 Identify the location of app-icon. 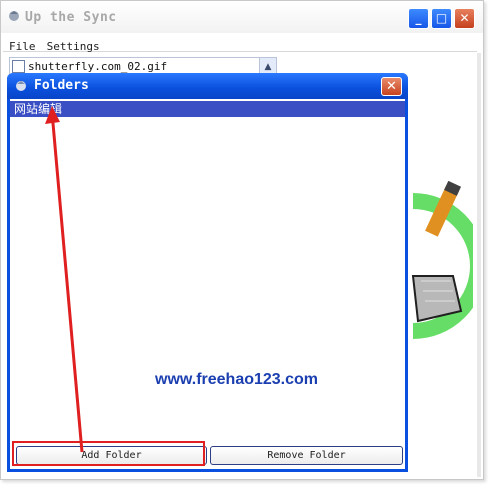
(14, 16).